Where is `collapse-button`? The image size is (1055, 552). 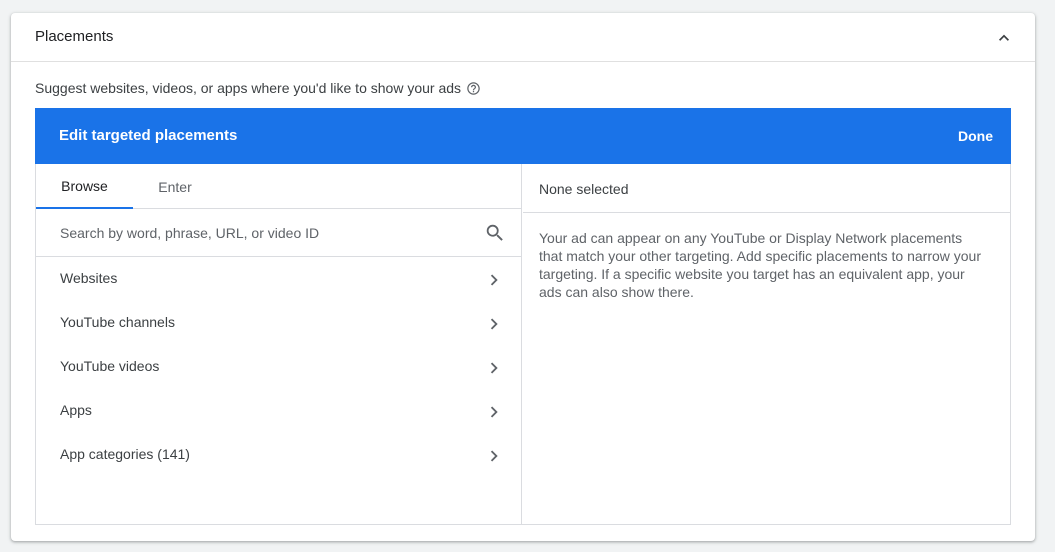 collapse-button is located at coordinates (1004, 38).